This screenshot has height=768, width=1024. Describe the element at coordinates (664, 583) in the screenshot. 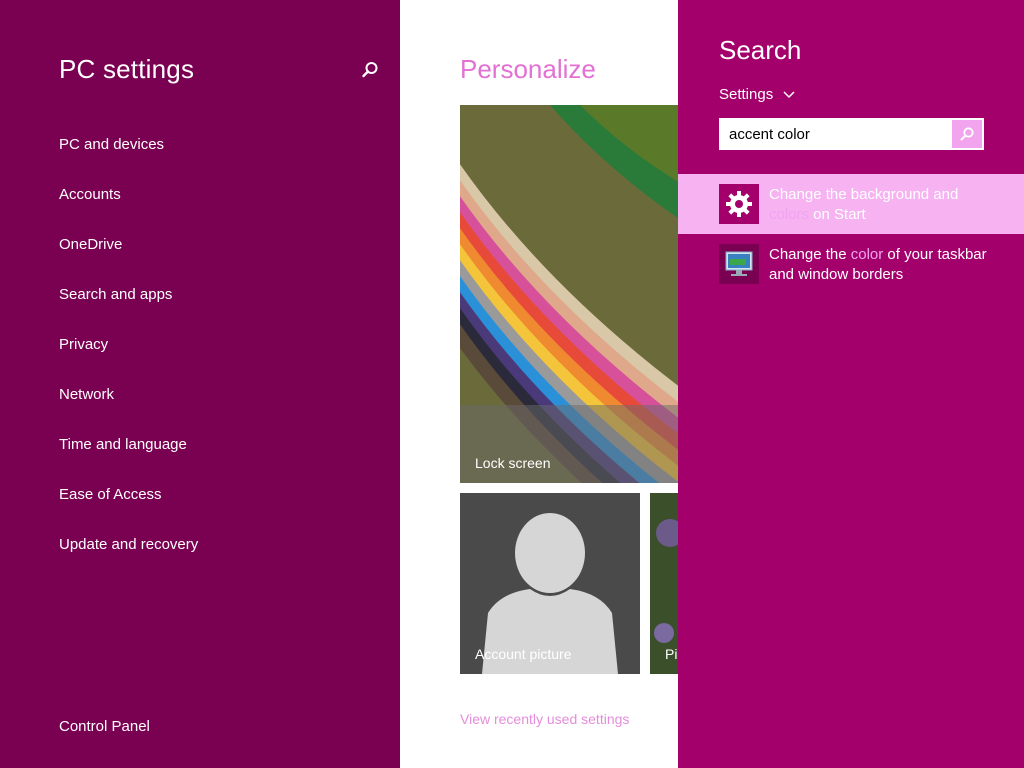

I see `picture-password-tile: Pi` at that location.